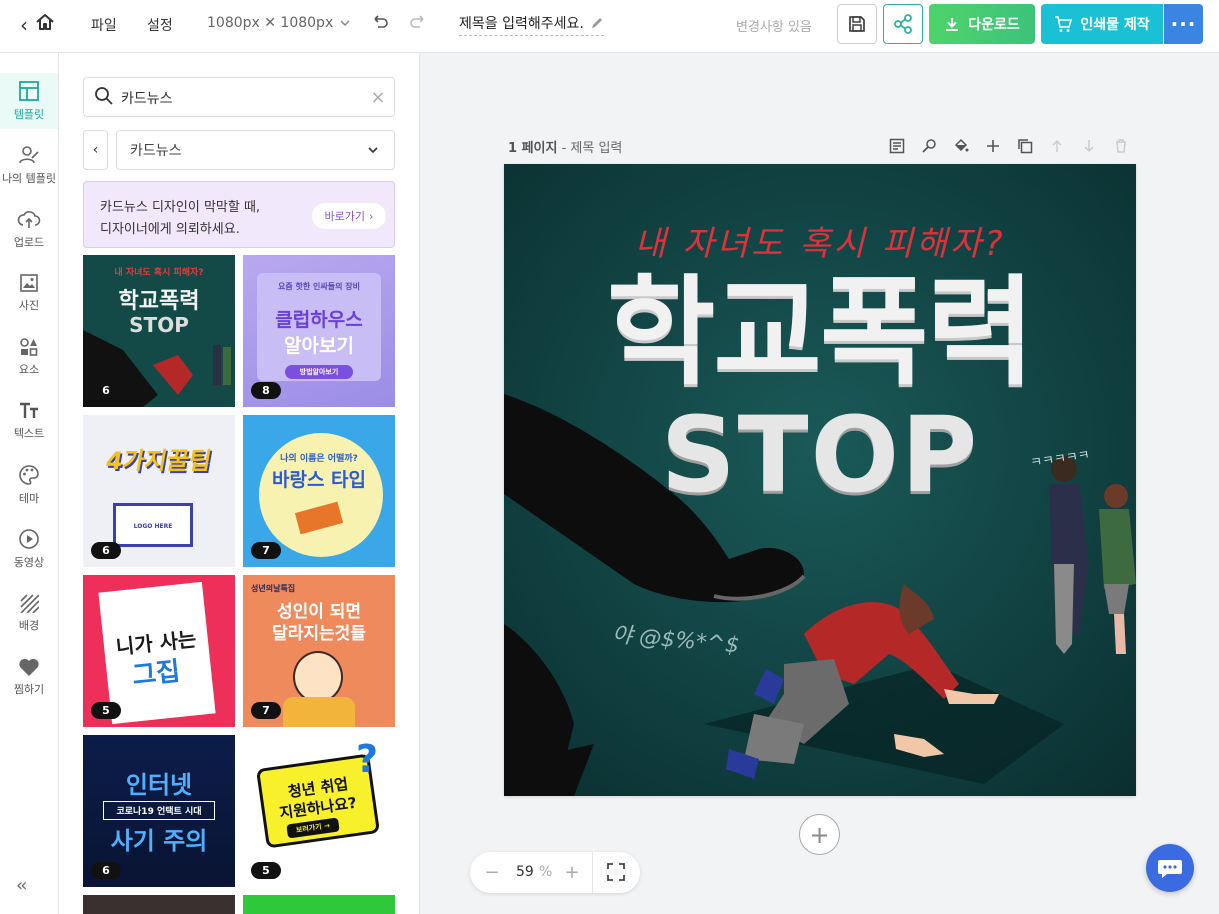  What do you see at coordinates (961, 146) in the screenshot?
I see `paint-bucket-icon` at bounding box center [961, 146].